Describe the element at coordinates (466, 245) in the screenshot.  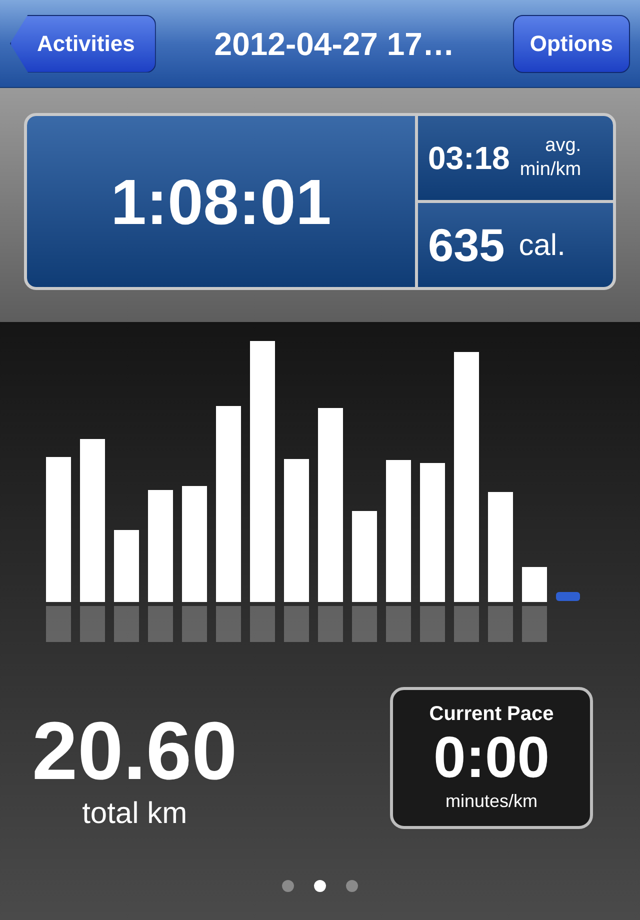
I see `calories-value: 635` at that location.